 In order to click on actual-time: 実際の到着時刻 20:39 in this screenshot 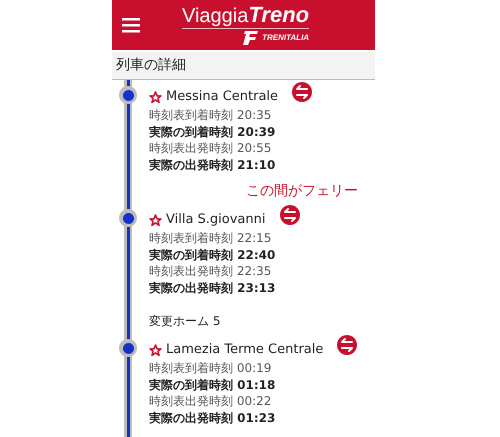, I will do `click(212, 132)`.